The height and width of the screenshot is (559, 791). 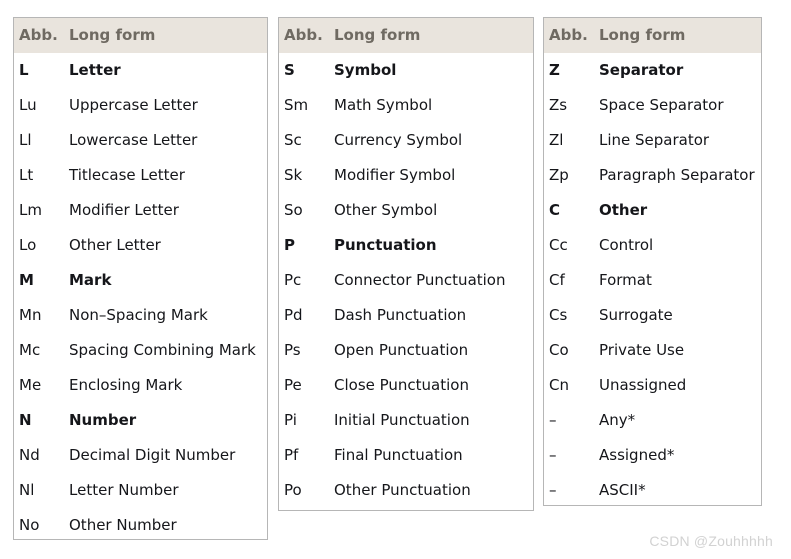 I want to click on cell-long-form: Uppercase Letter, so click(x=133, y=105).